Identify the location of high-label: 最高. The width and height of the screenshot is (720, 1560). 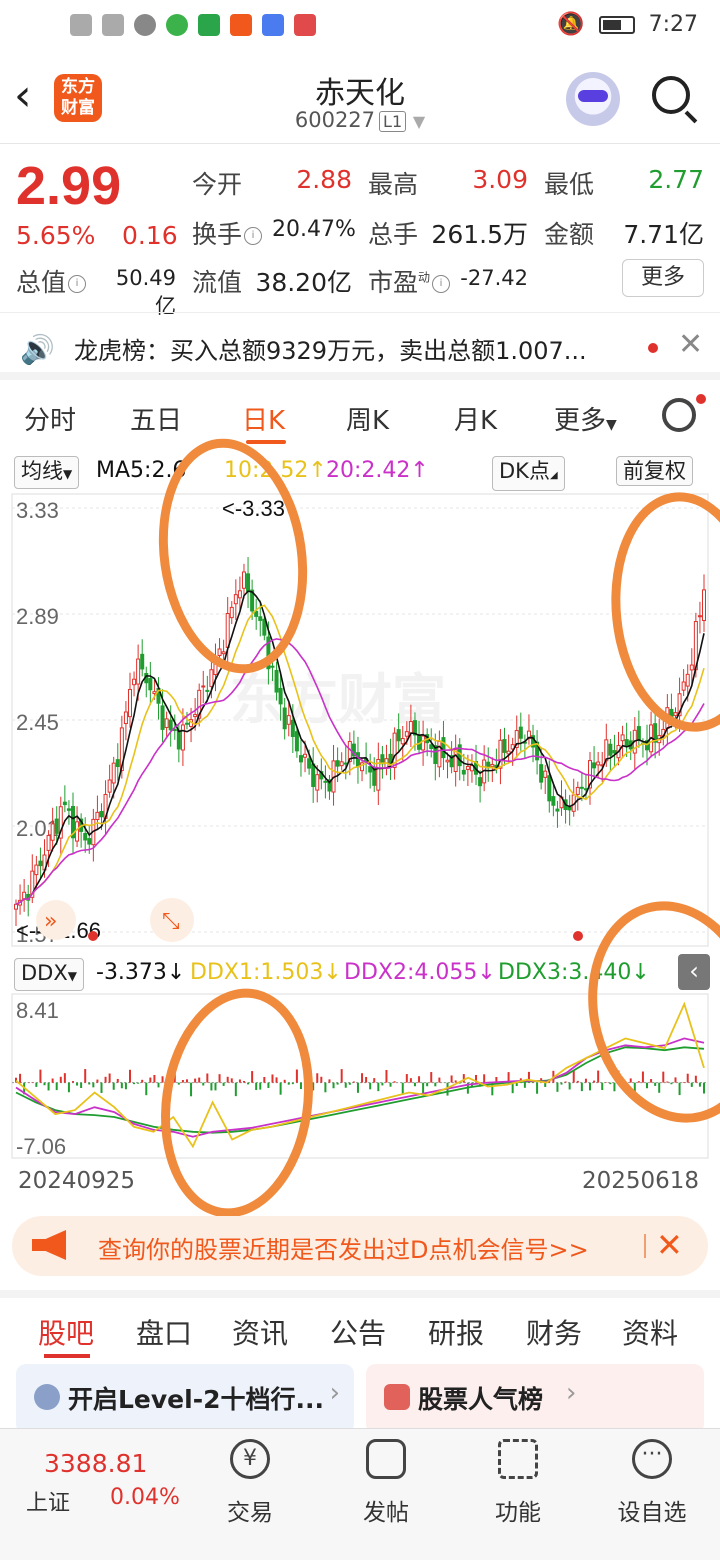
(393, 184).